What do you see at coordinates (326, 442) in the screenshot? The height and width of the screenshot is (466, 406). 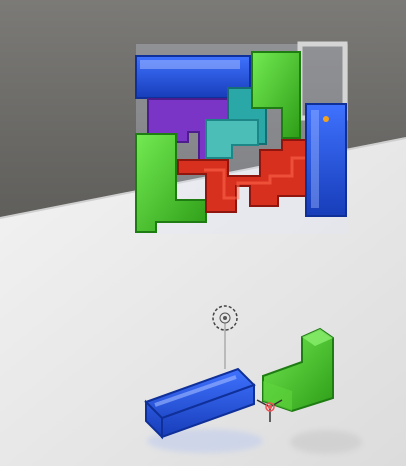 I see `green-piece-shadow` at bounding box center [326, 442].